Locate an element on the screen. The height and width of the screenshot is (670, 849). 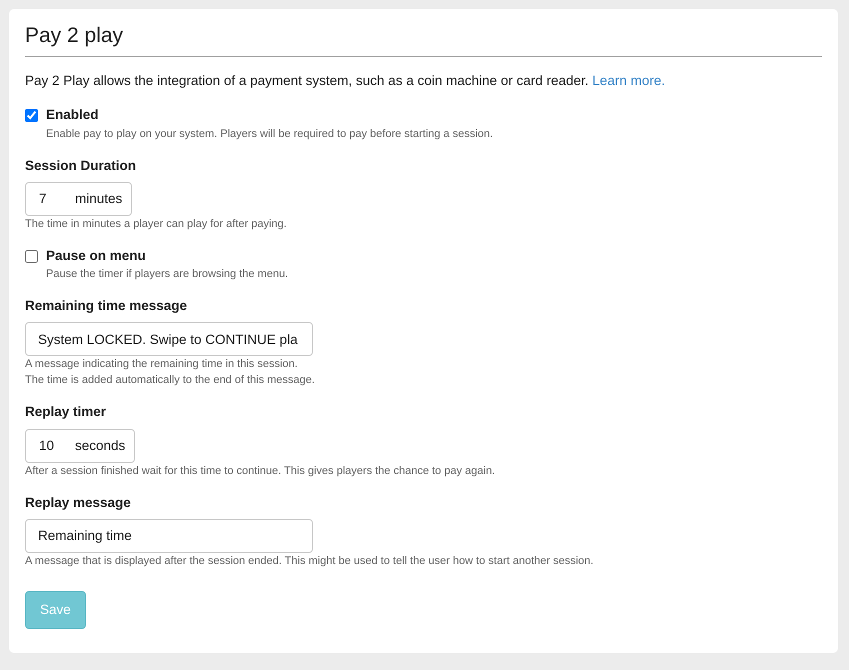
help-text: The time in minutes a player can play for after paying. is located at coordinates (156, 224).